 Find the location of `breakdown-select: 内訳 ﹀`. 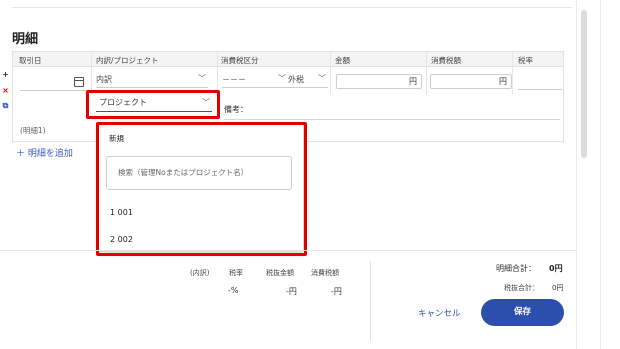

breakdown-select: 内訳 ﹀ is located at coordinates (152, 81).